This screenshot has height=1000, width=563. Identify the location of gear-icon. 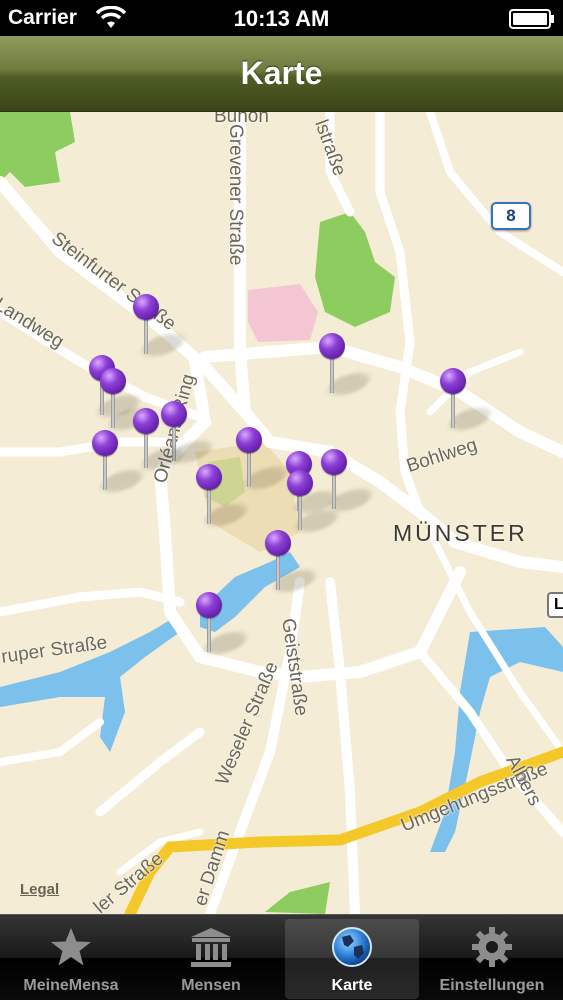
(492, 947).